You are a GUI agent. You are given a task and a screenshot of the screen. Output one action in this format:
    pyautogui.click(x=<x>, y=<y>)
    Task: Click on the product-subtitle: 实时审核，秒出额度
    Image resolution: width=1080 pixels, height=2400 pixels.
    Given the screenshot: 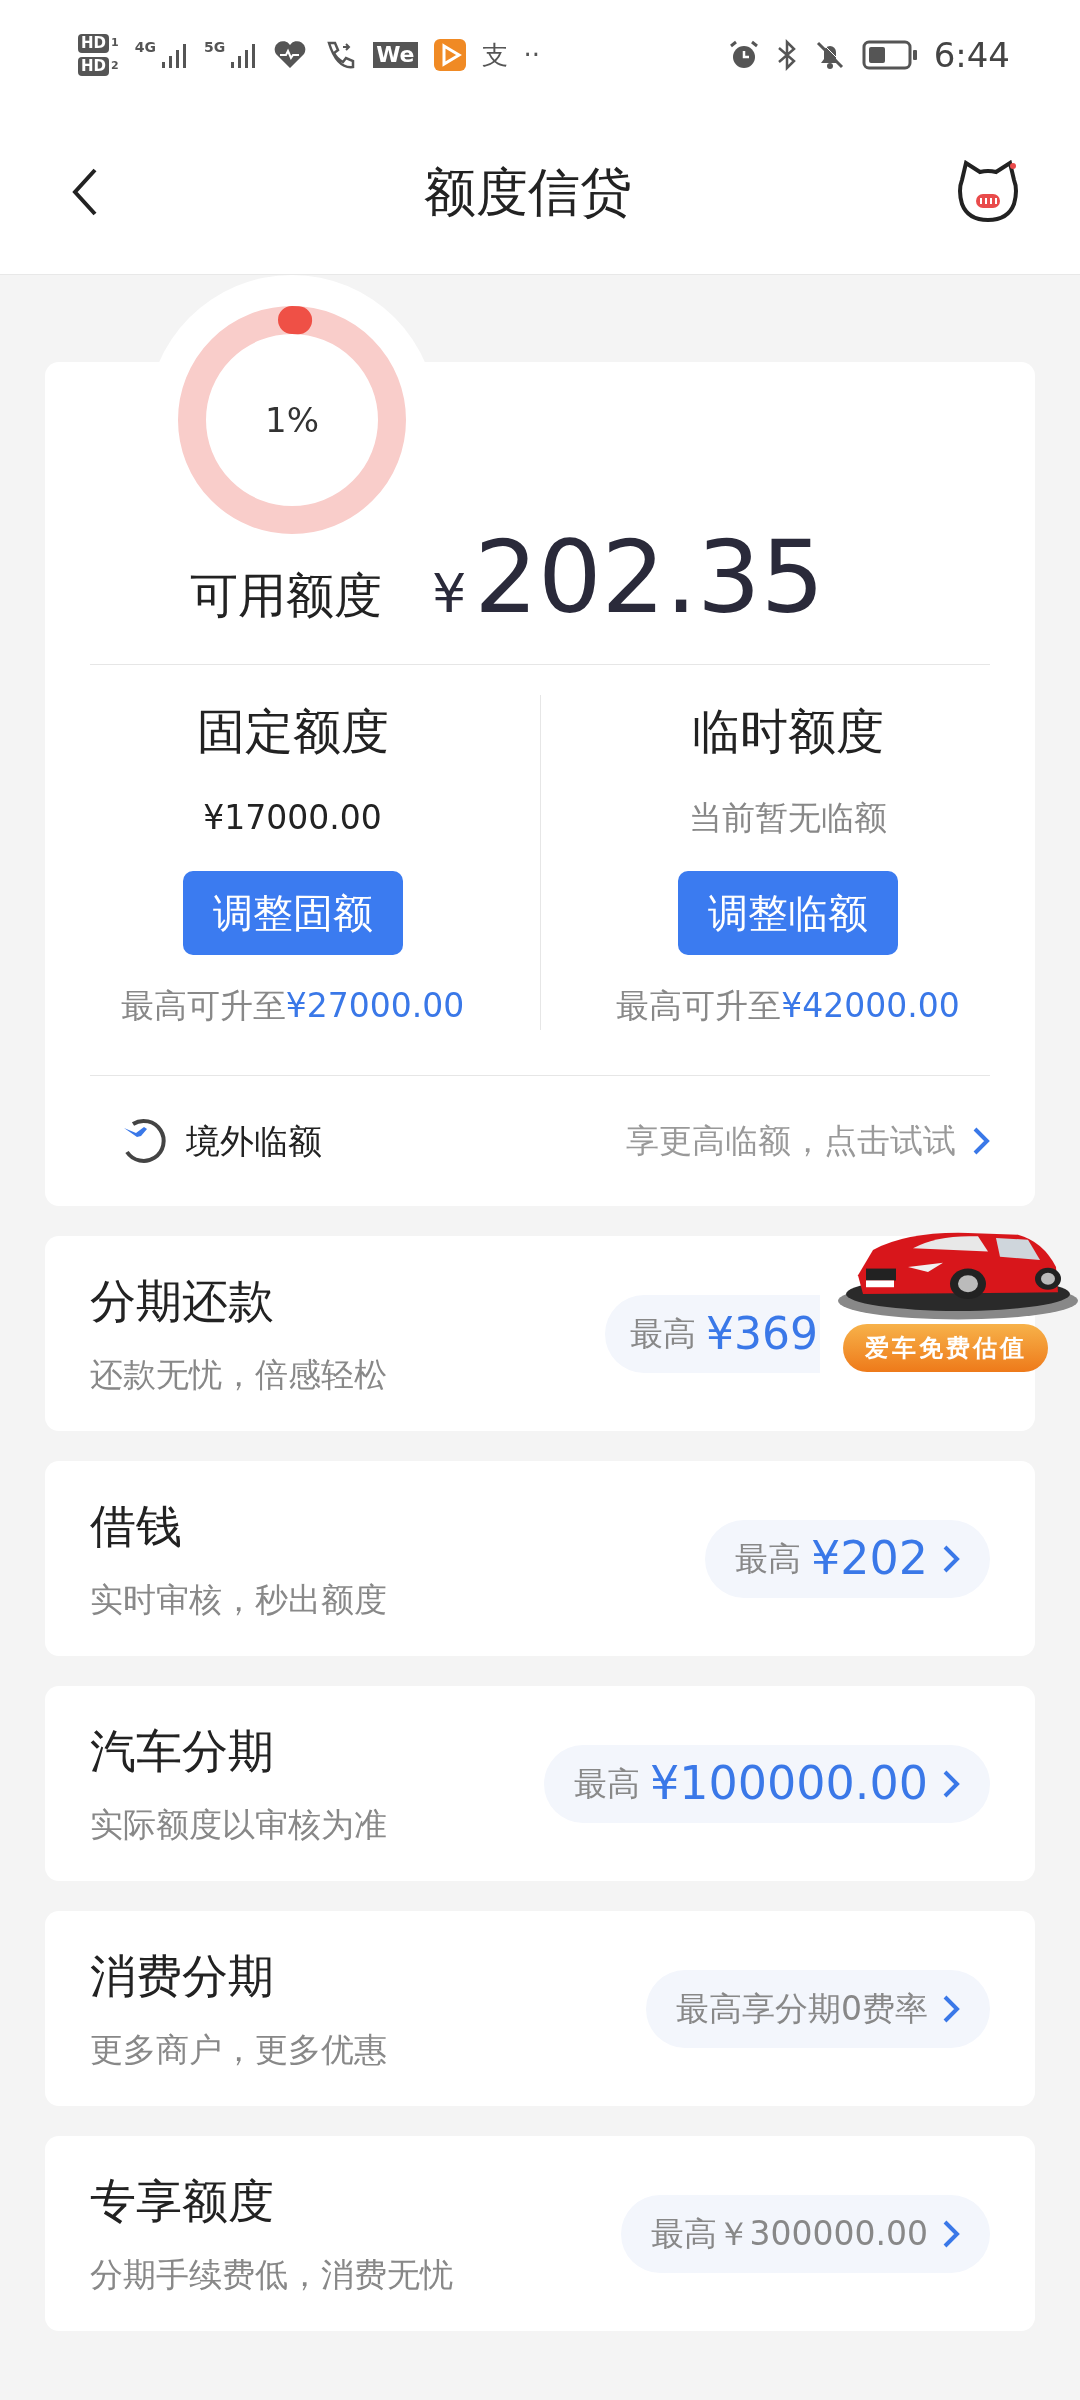 What is the action you would take?
    pyautogui.click(x=238, y=1600)
    